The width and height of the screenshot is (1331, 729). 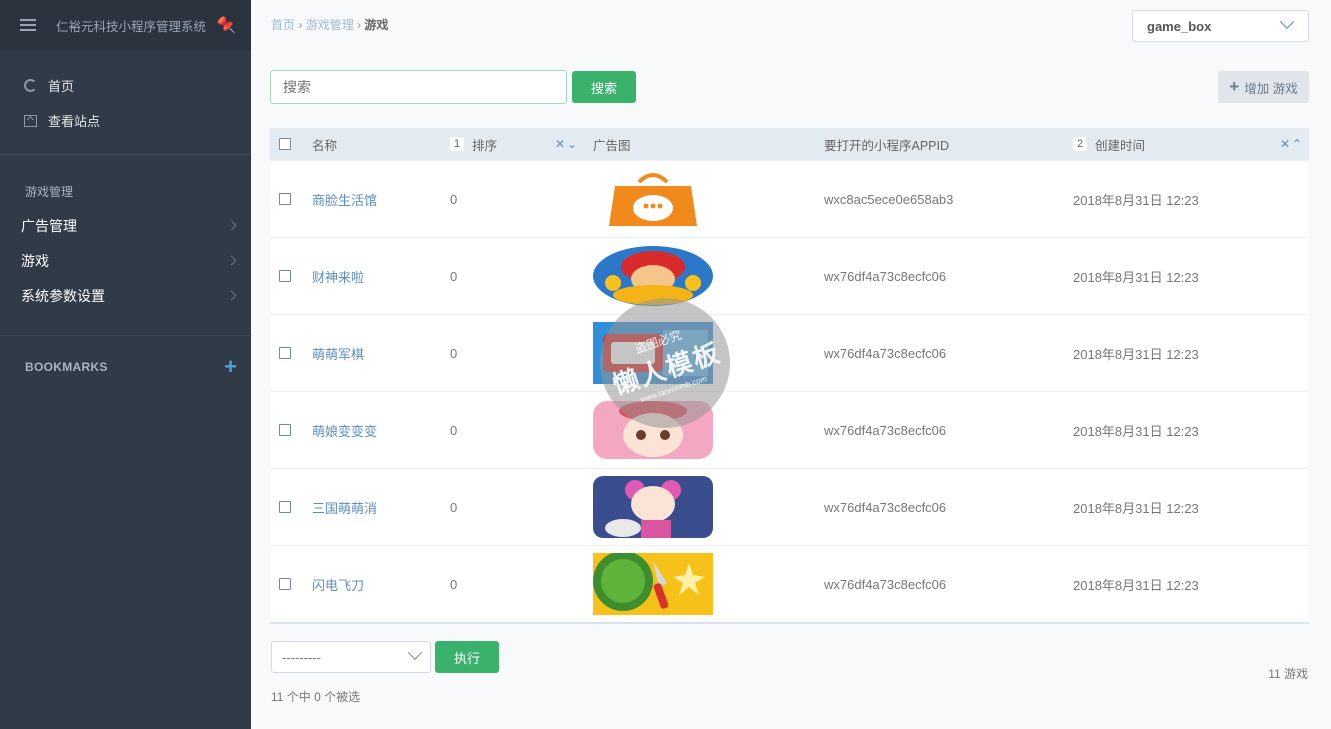 I want to click on column-header-order: 1 排序, so click(x=473, y=144).